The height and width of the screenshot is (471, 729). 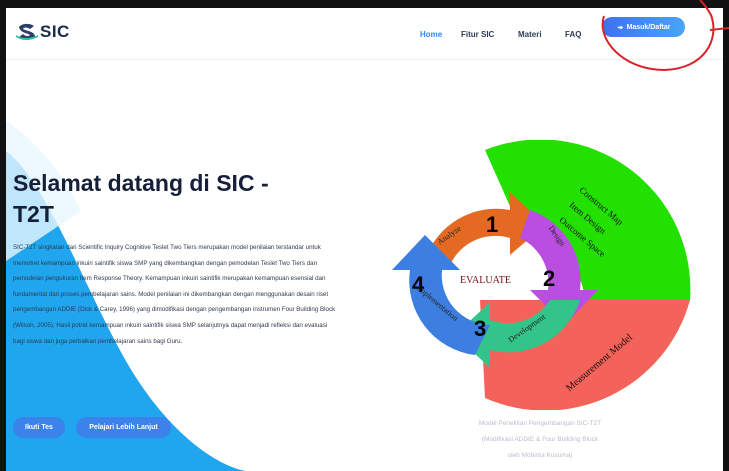 I want to click on diagram-caption-line1: Model Penelitian Pengembangan SIC-T2T, so click(x=540, y=423).